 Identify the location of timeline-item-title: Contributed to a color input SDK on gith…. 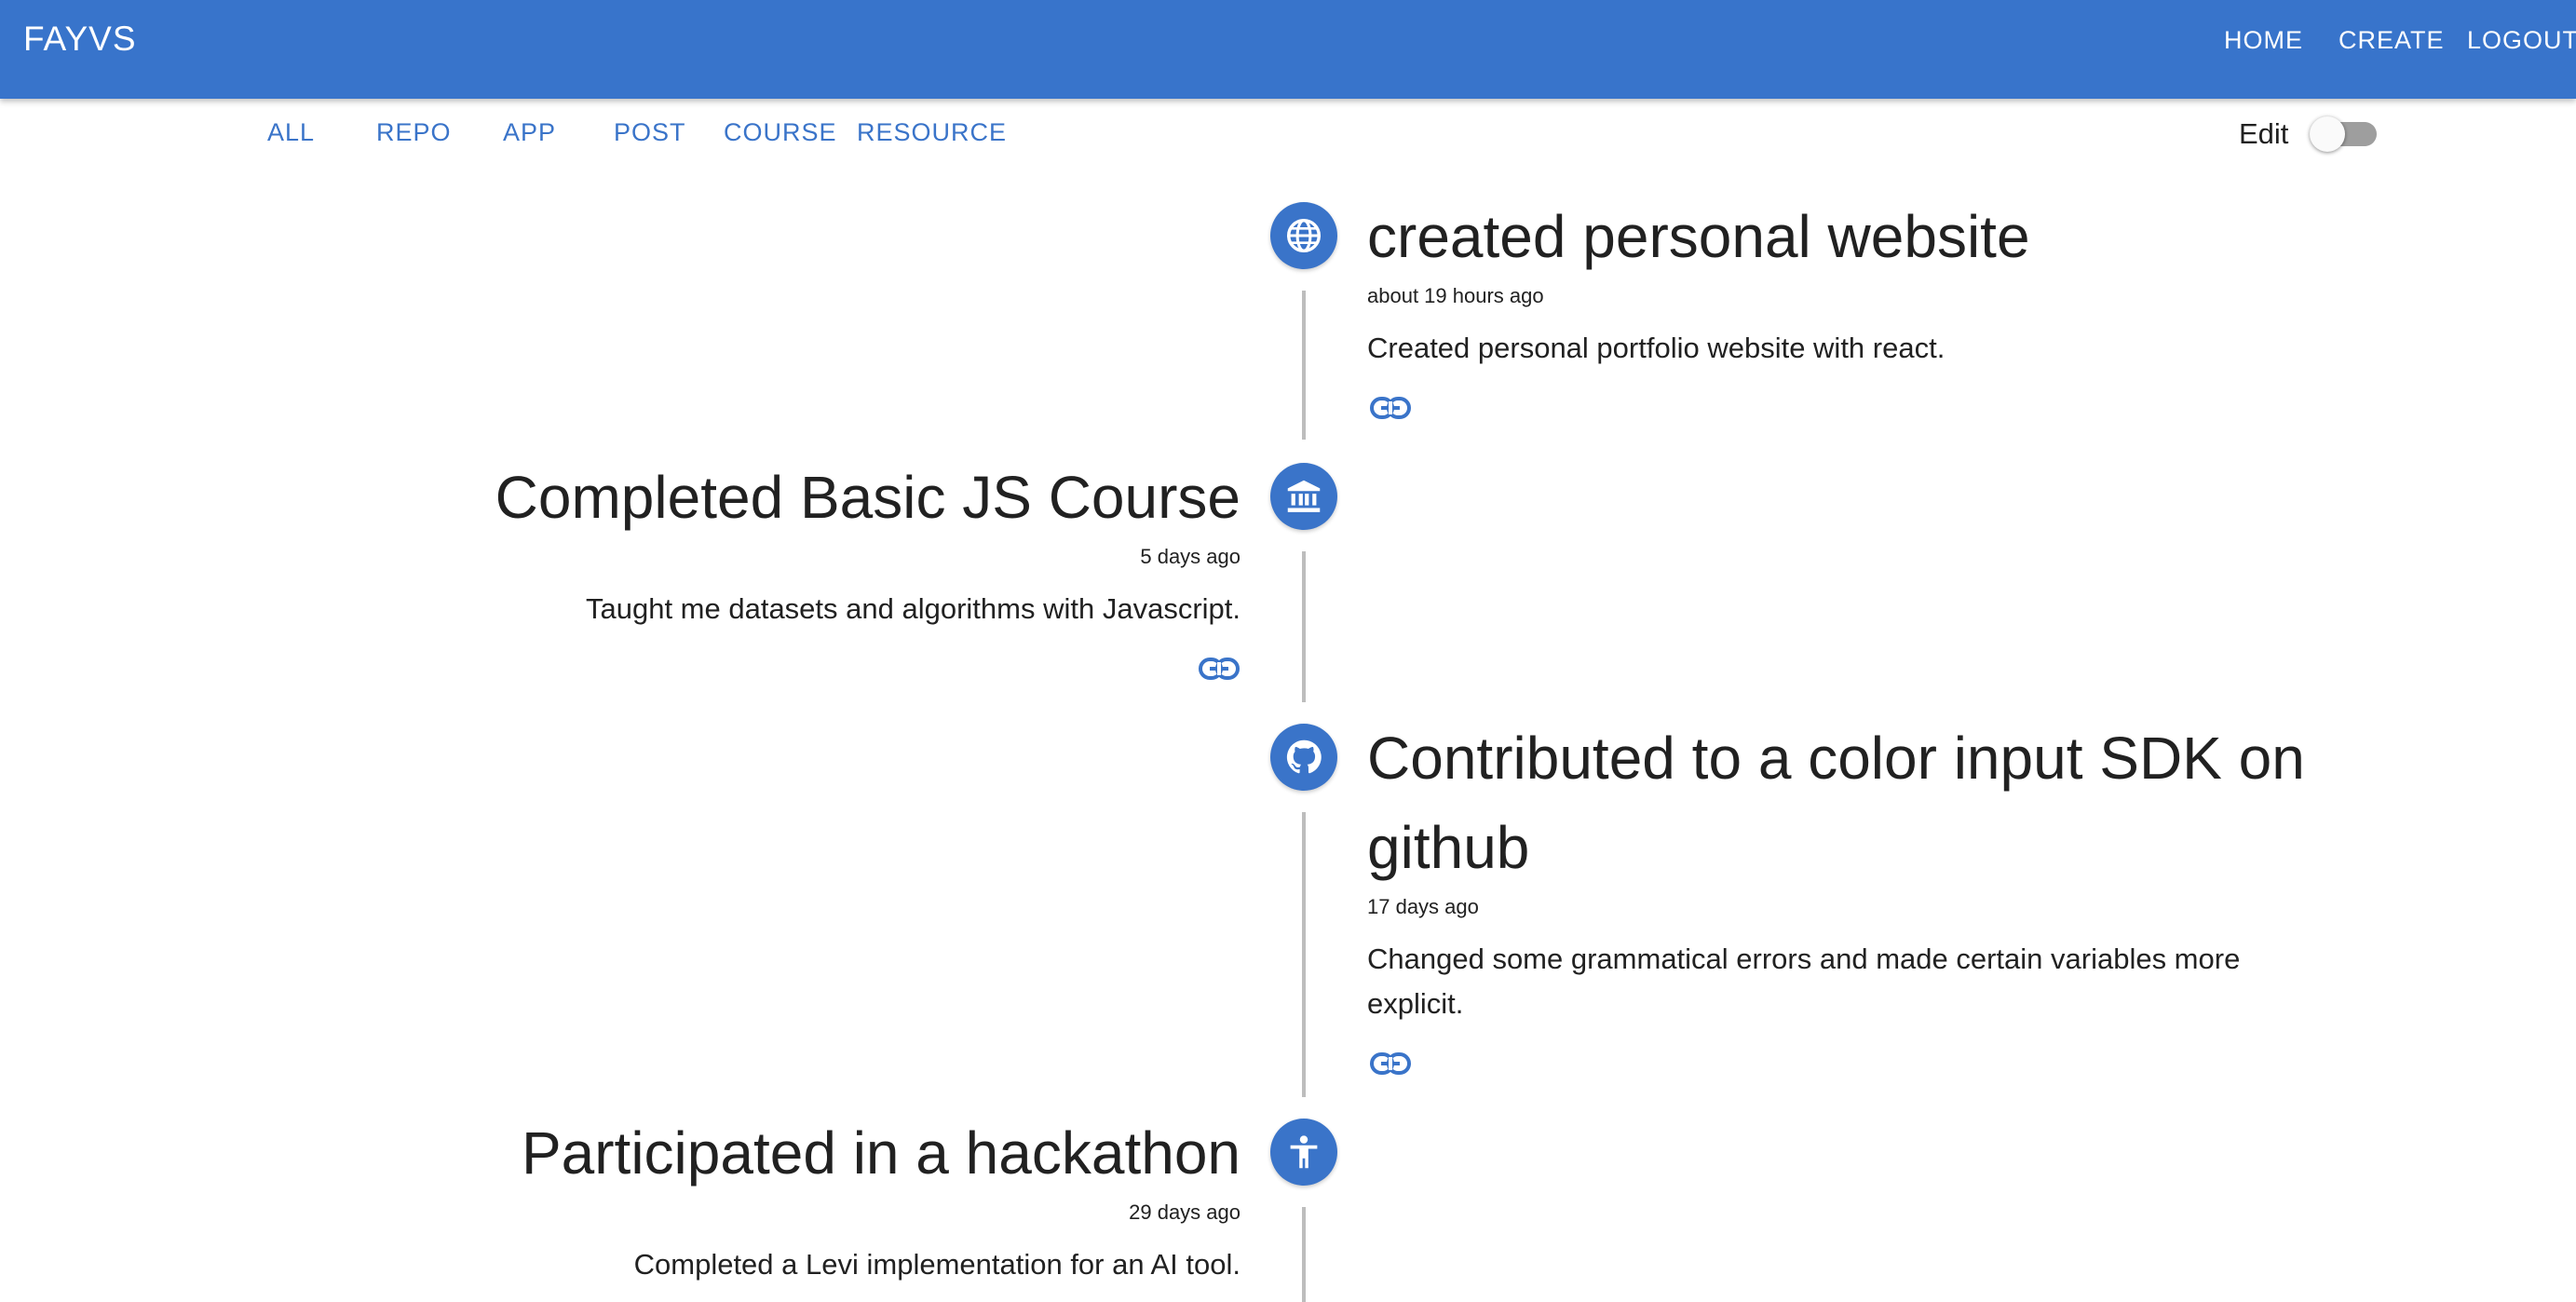
(1836, 803).